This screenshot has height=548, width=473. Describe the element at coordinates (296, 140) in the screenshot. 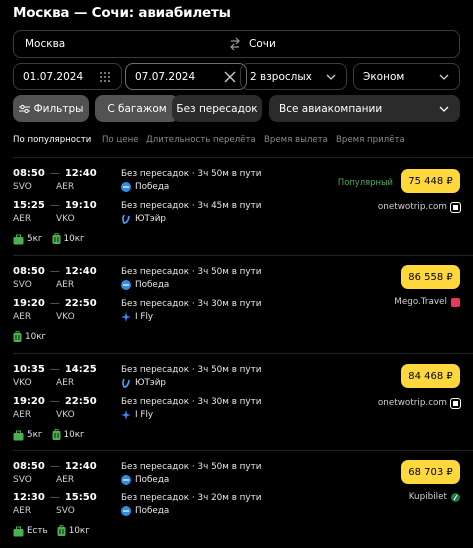

I see `sort-departure: Время вылета` at that location.